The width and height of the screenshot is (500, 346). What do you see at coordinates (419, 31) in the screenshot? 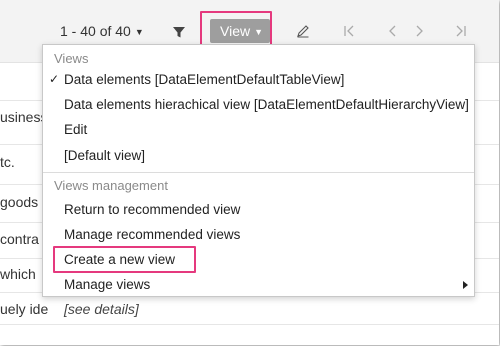
I see `next-page-icon` at bounding box center [419, 31].